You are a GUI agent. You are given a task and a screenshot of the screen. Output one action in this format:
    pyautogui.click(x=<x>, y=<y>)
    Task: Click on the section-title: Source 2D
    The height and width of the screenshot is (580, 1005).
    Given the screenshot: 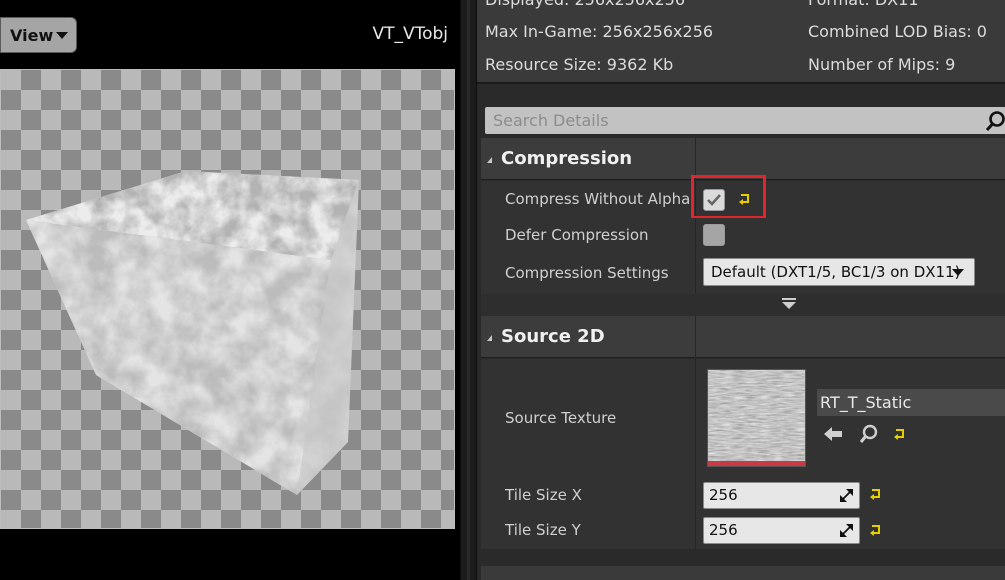 What is the action you would take?
    pyautogui.click(x=553, y=336)
    